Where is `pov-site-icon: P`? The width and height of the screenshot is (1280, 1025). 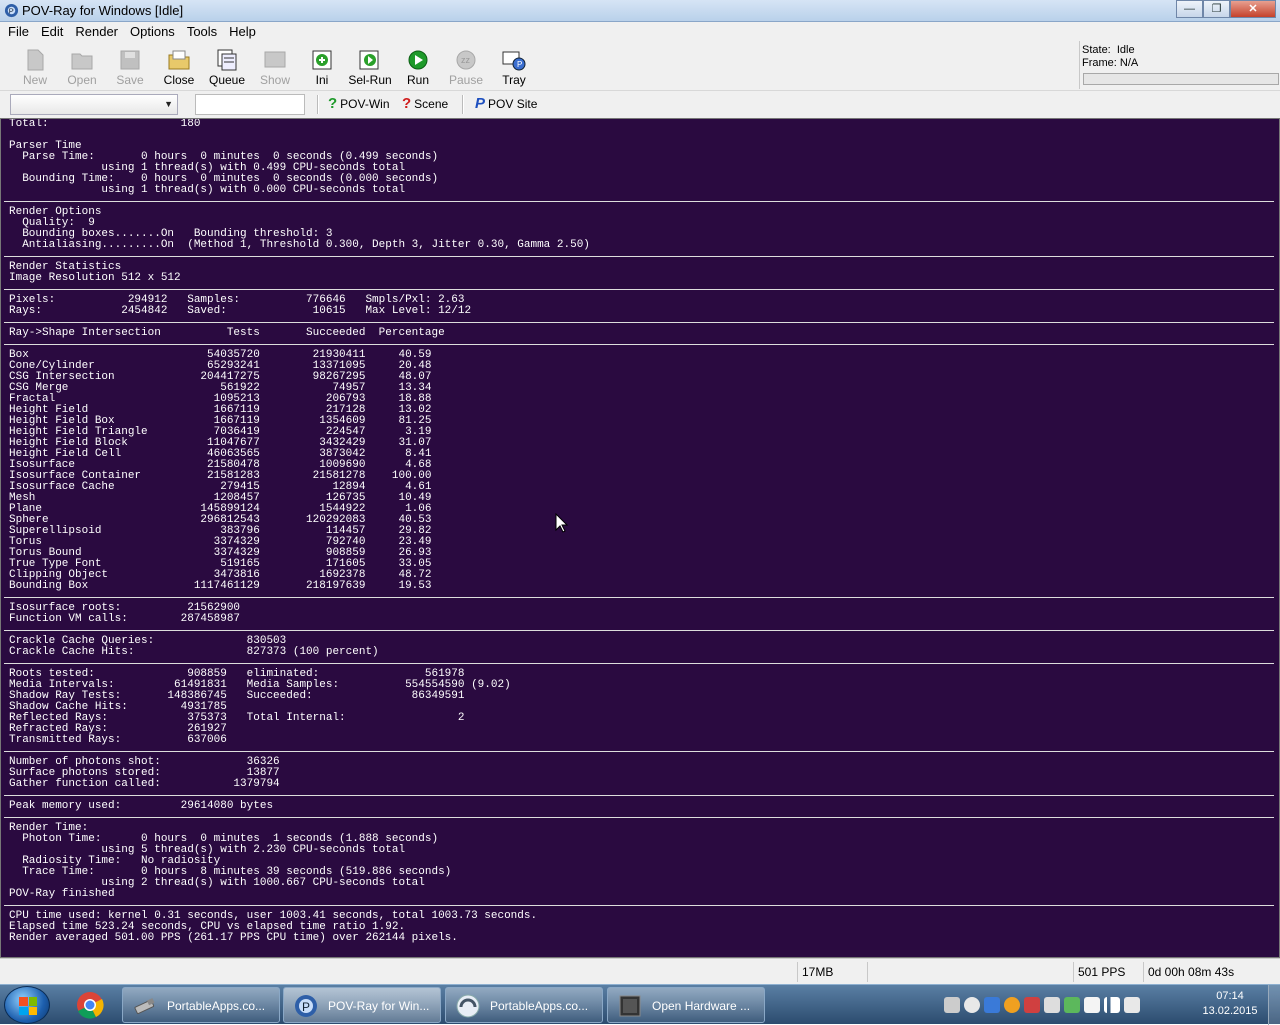 pov-site-icon: P is located at coordinates (480, 103).